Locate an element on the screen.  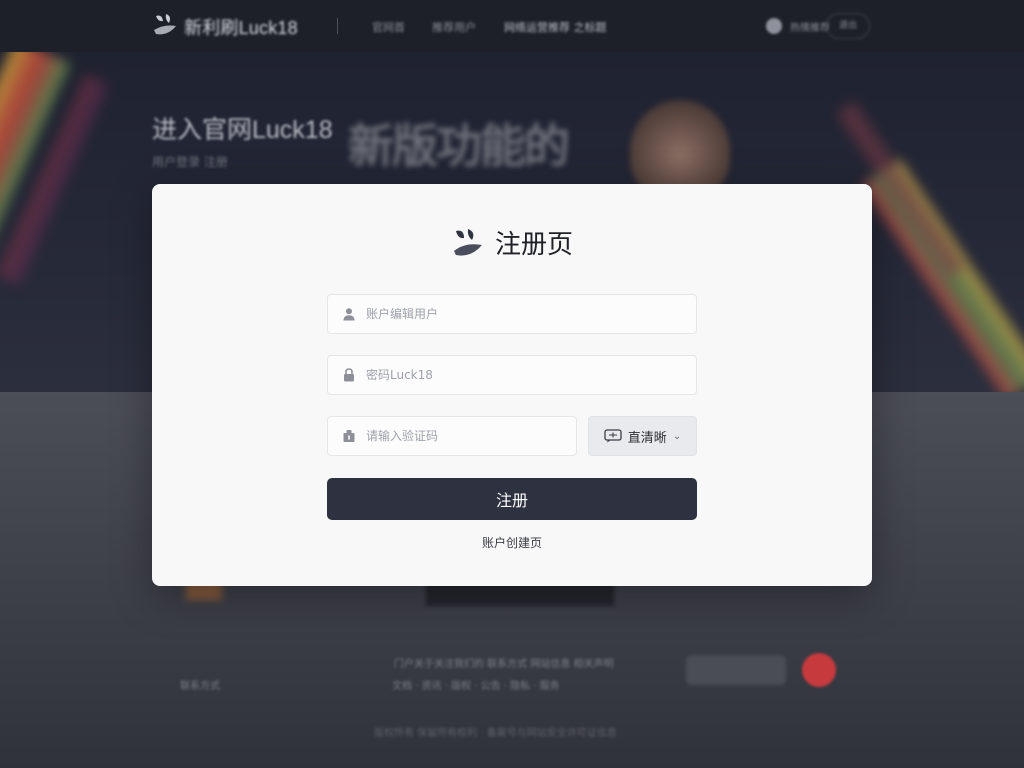
modal-header: 注册页 is located at coordinates (512, 242).